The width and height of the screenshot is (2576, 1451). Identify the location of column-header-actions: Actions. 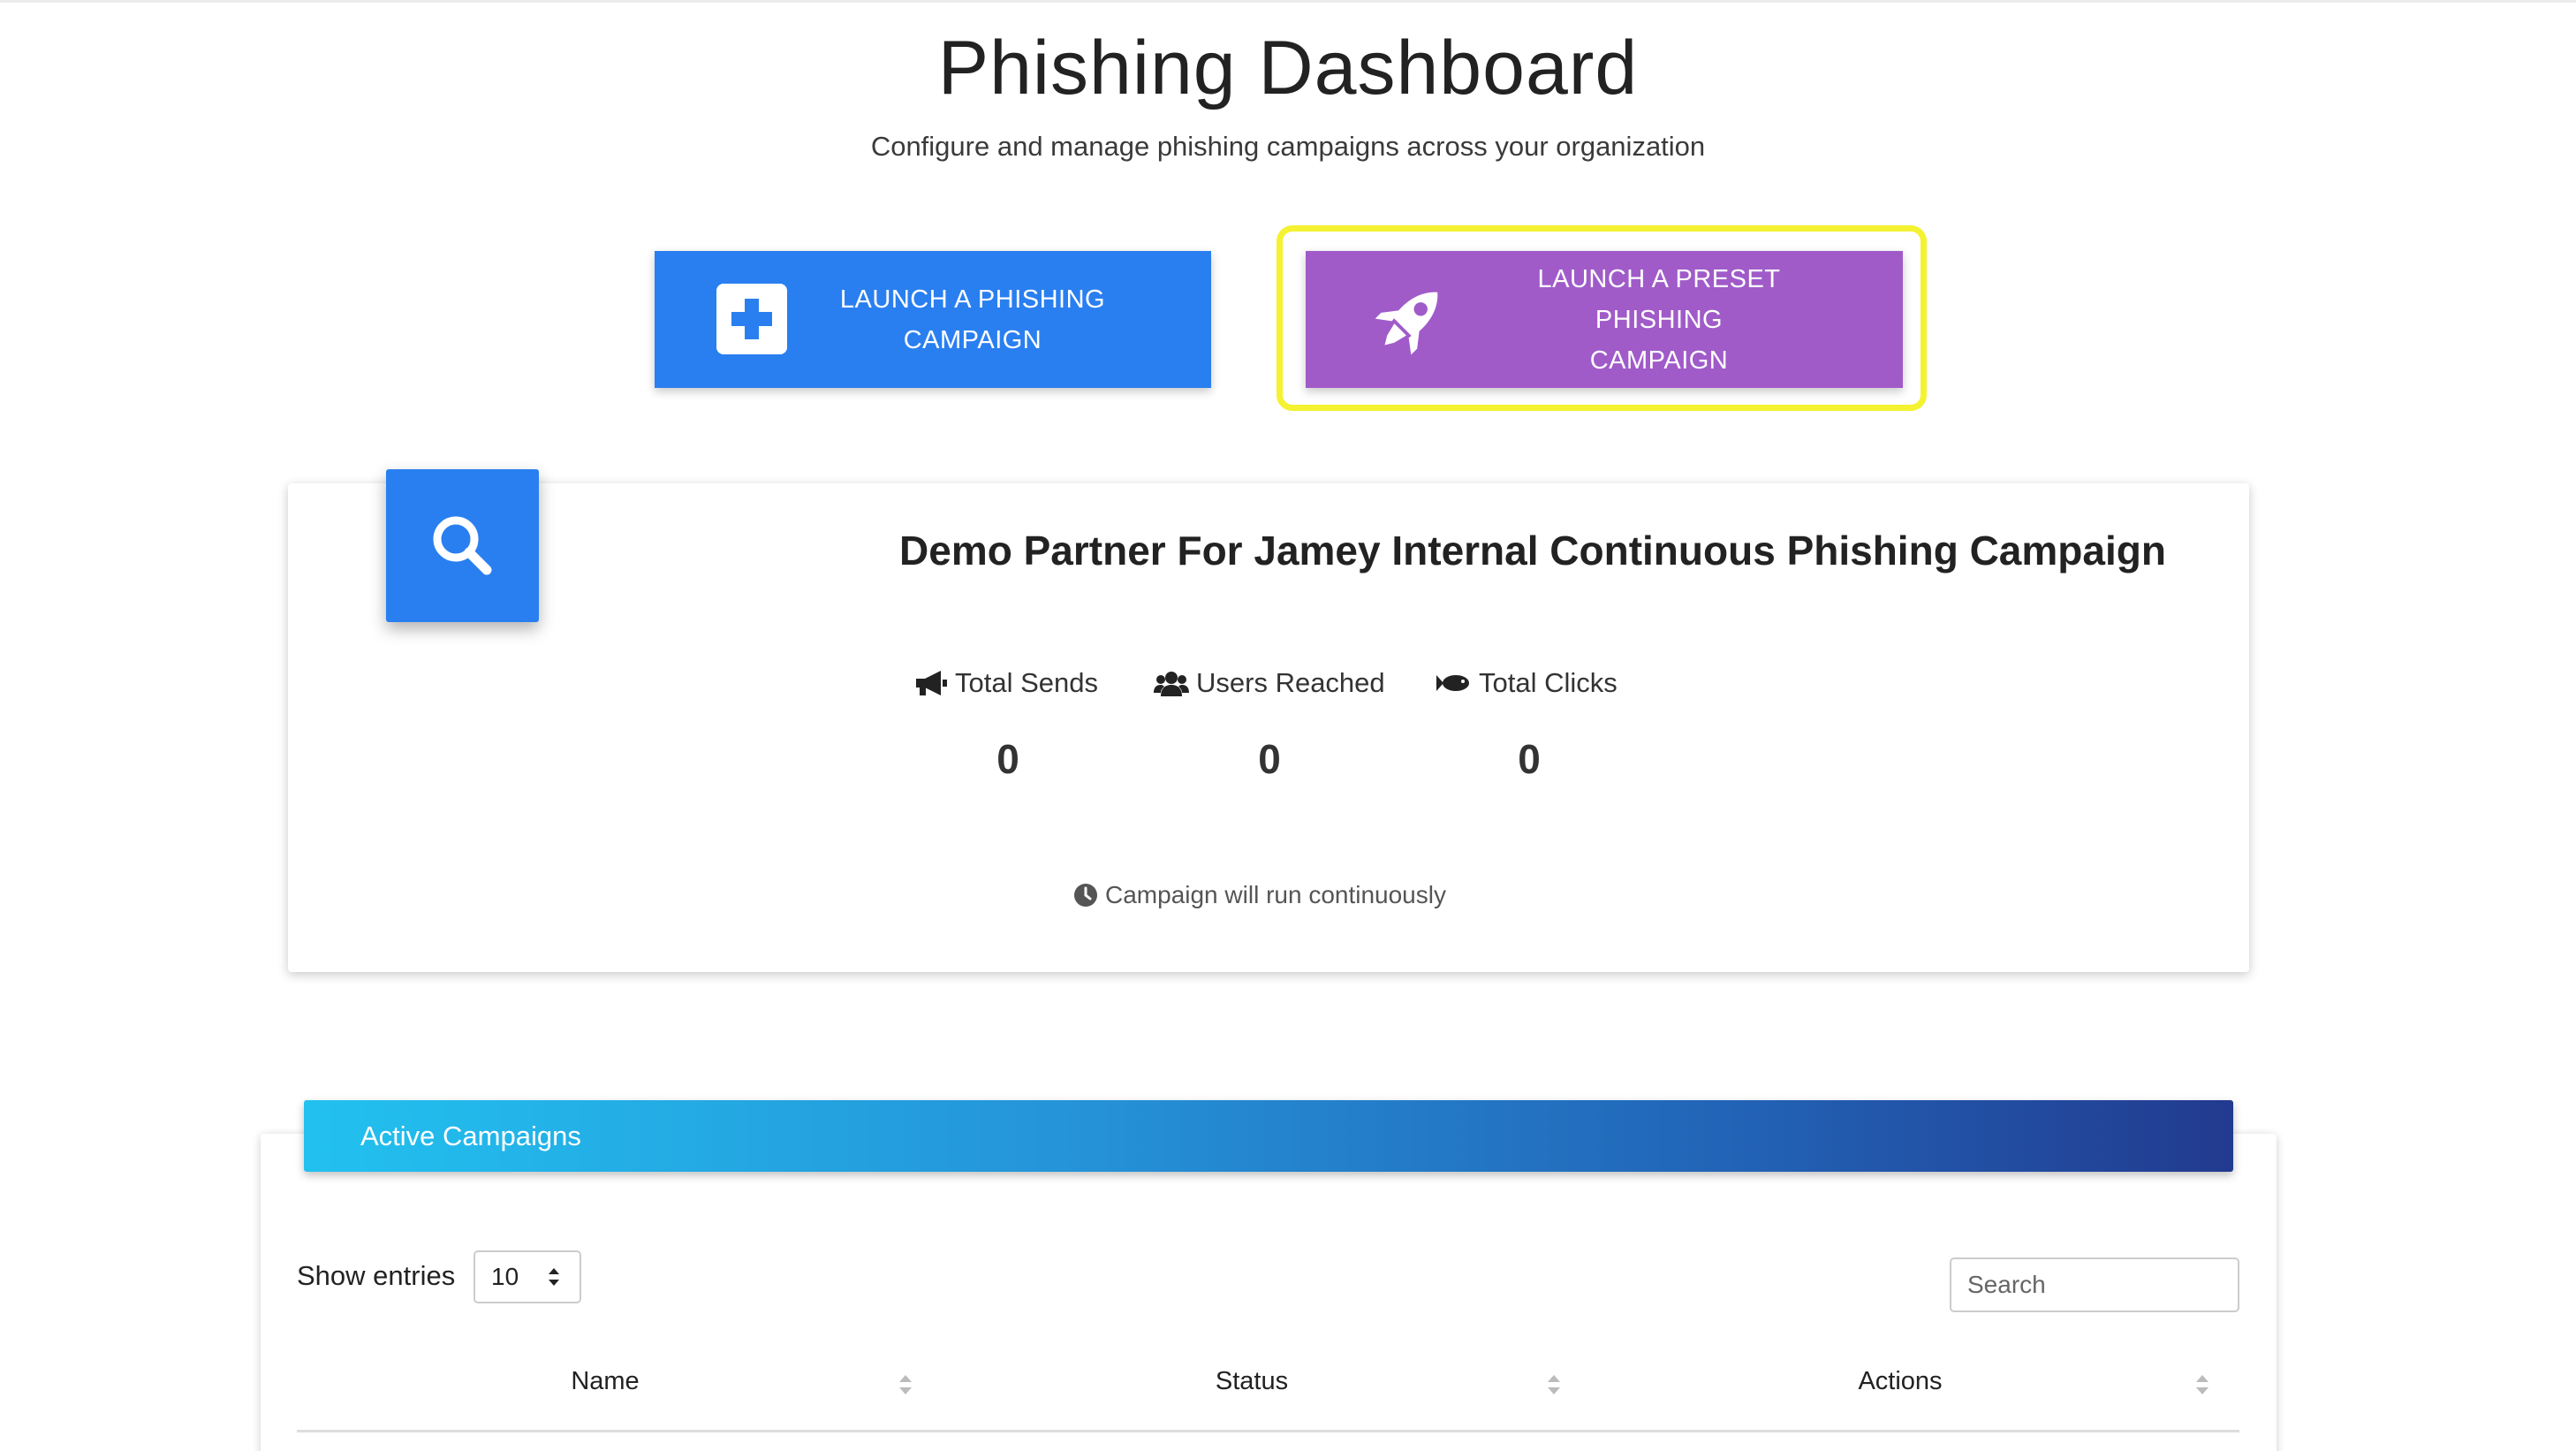
(1900, 1381).